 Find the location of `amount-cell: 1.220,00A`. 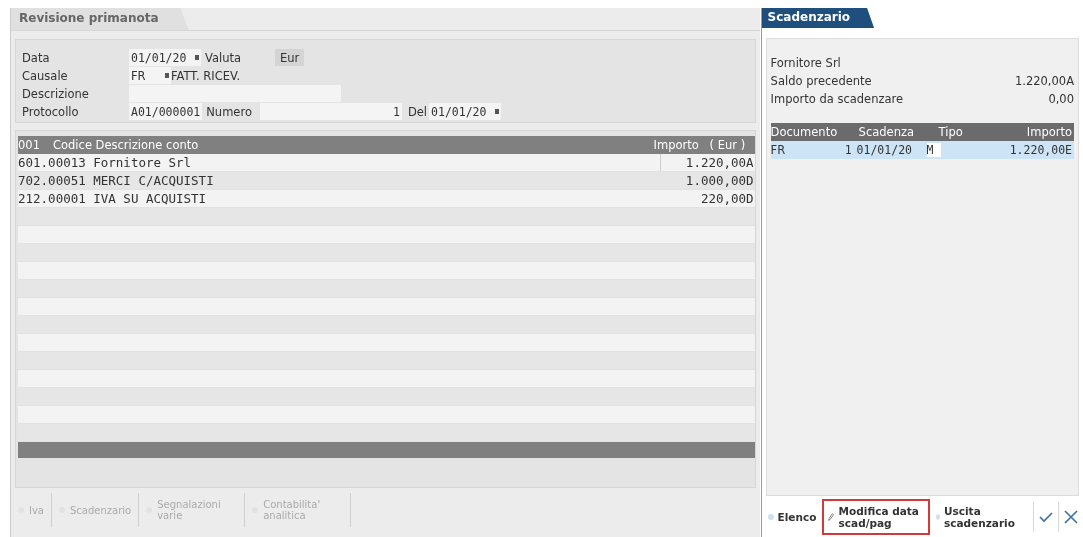

amount-cell: 1.220,00A is located at coordinates (707, 162).